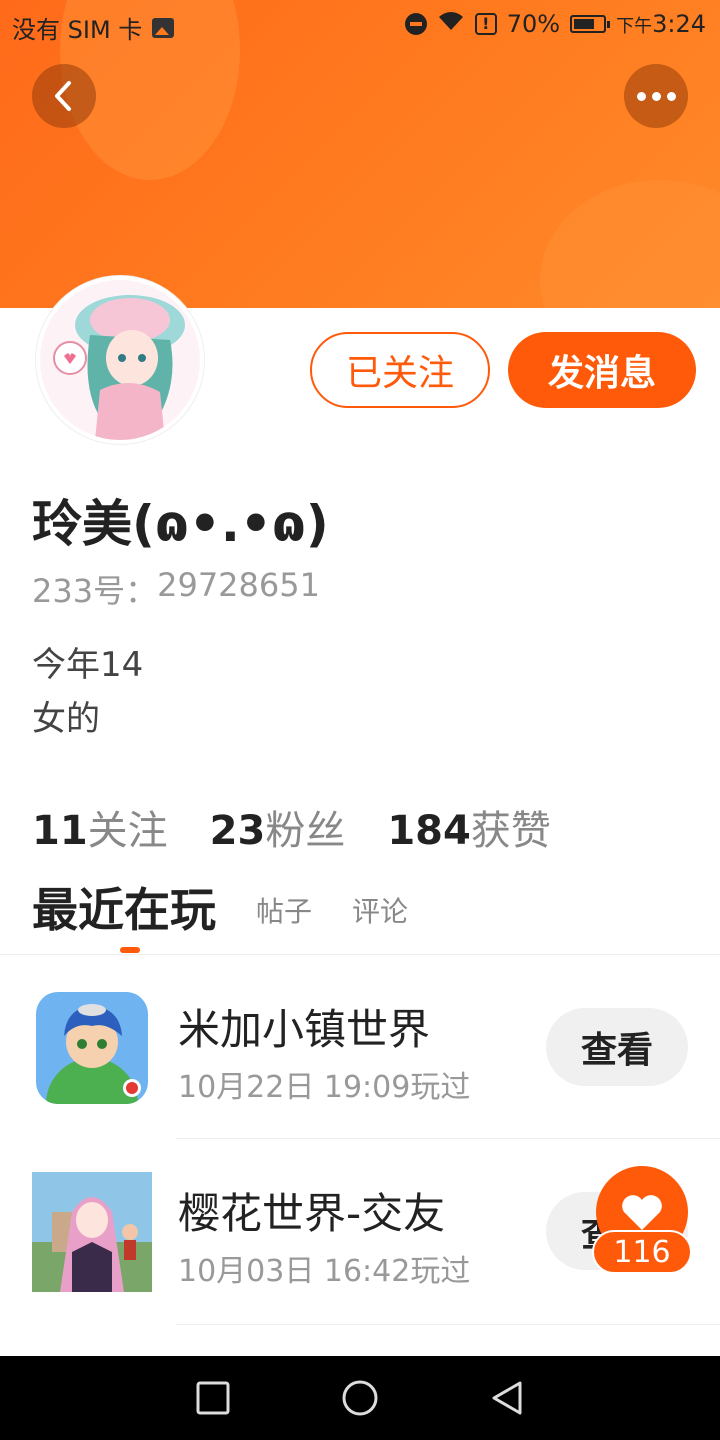  Describe the element at coordinates (66, 719) in the screenshot. I see `bio-line: 女的` at that location.